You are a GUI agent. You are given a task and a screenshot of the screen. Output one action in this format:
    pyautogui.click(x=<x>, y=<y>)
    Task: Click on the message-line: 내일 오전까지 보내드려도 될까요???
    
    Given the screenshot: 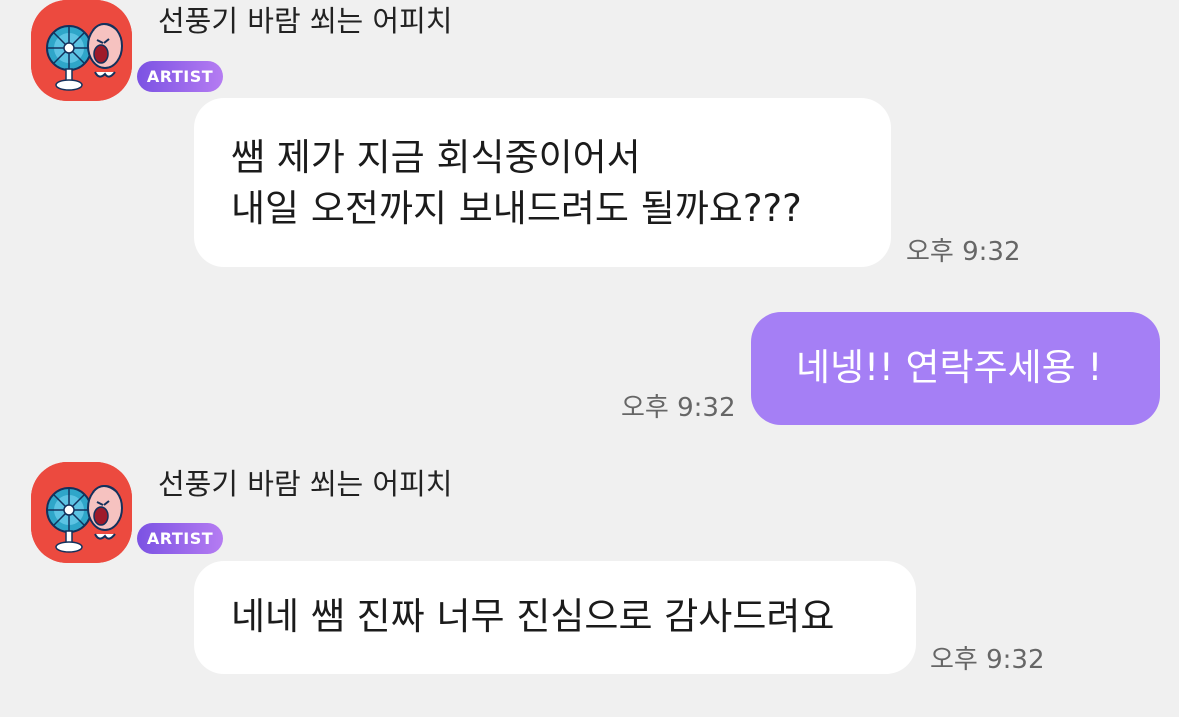 What is the action you would take?
    pyautogui.click(x=516, y=208)
    